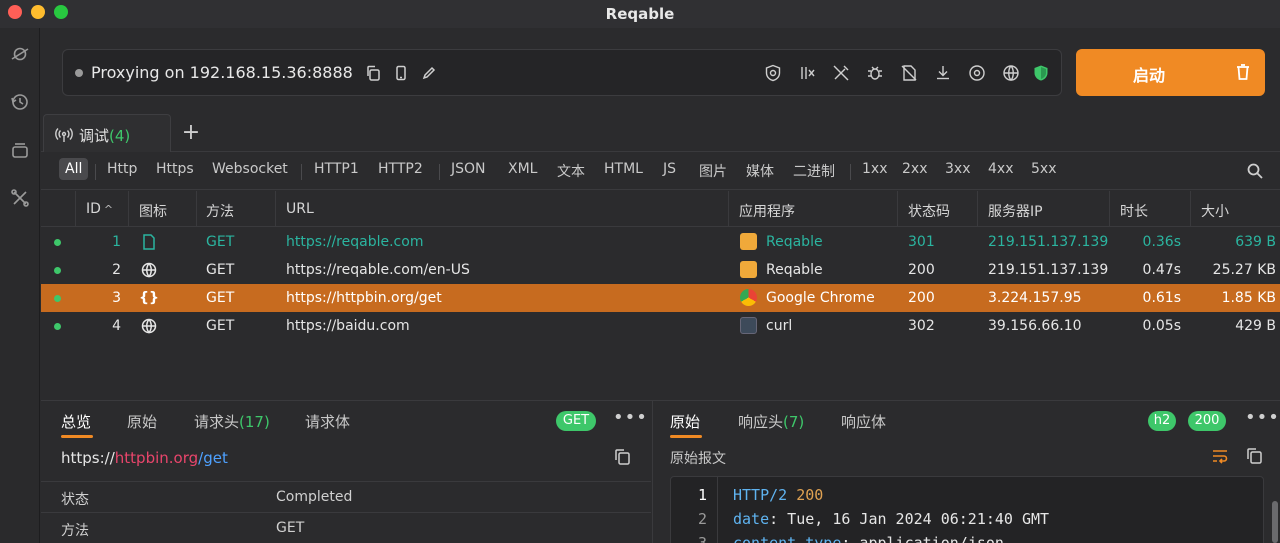  I want to click on row-duration: 0.61s, so click(1161, 298).